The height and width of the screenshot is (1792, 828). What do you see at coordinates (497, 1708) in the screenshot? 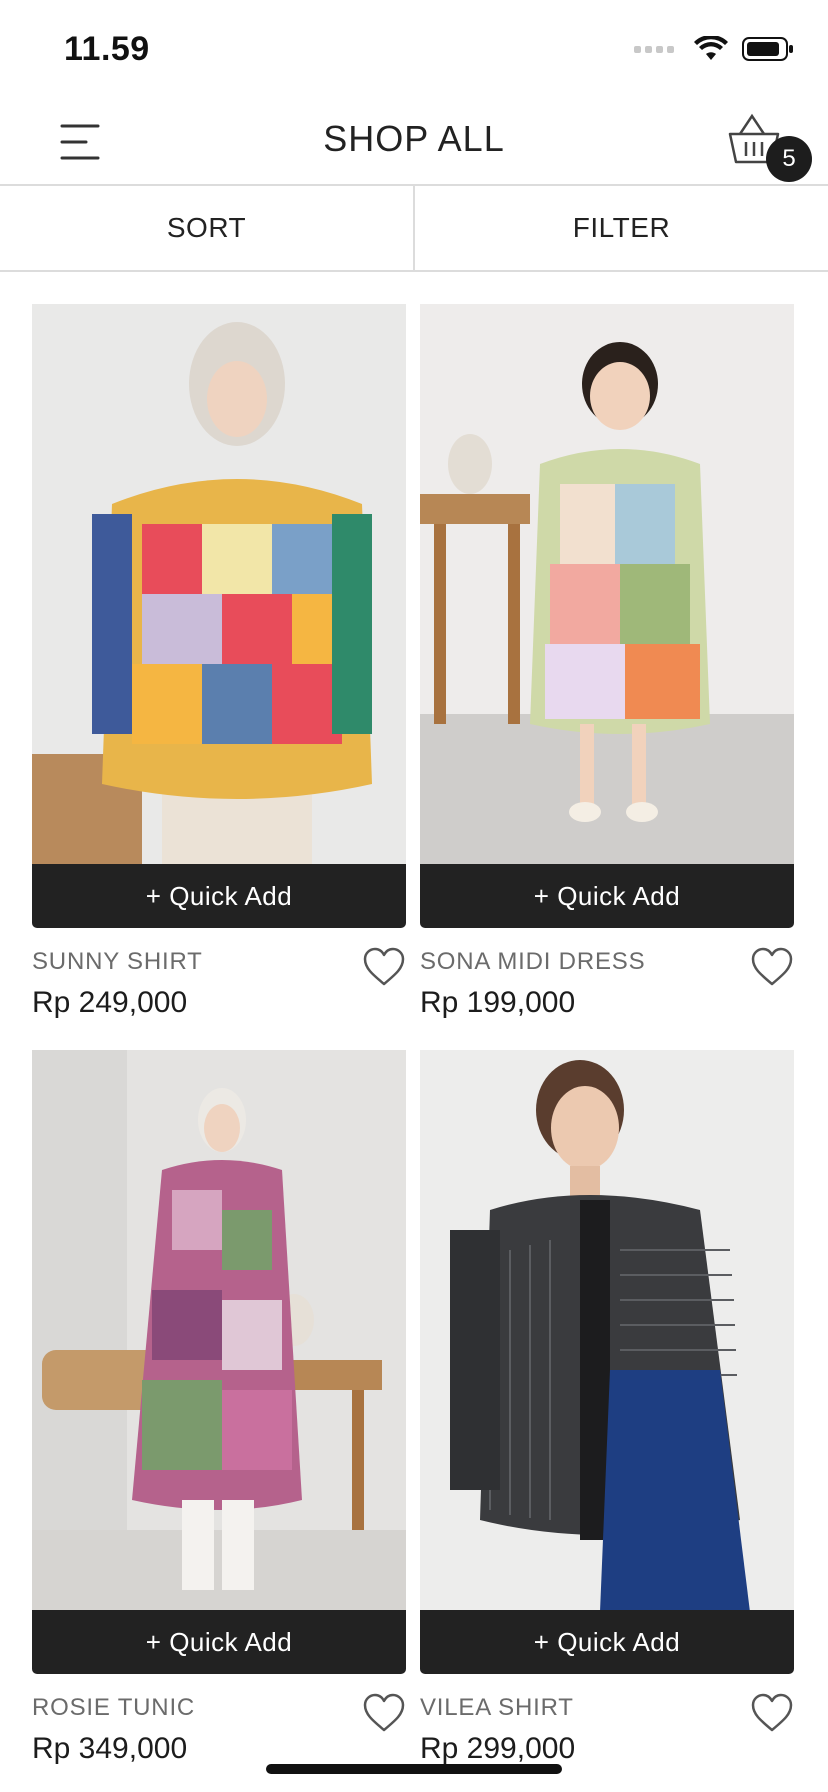
I see `product-name: VILEA SHIRT` at bounding box center [497, 1708].